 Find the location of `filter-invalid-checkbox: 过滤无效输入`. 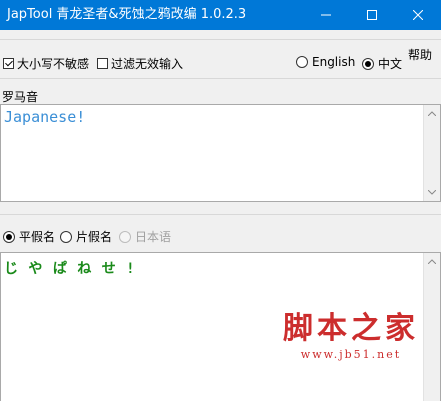

filter-invalid-checkbox: 过滤无效输入 is located at coordinates (140, 63).